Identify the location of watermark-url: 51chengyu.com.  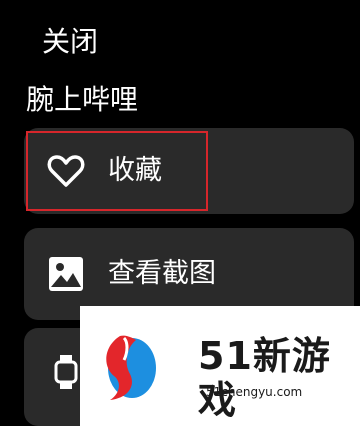
(254, 392).